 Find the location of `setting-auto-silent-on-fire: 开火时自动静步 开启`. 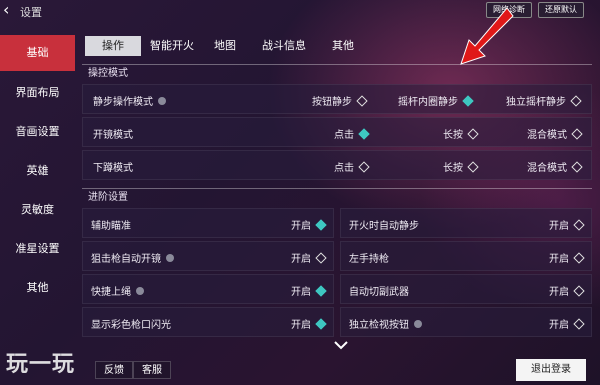

setting-auto-silent-on-fire: 开火时自动静步 开启 is located at coordinates (466, 223).